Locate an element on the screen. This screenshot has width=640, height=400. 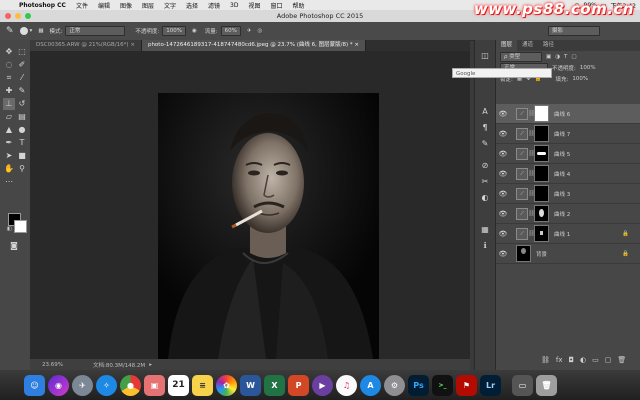
calendar-icon: 21 is located at coordinates (178, 385).